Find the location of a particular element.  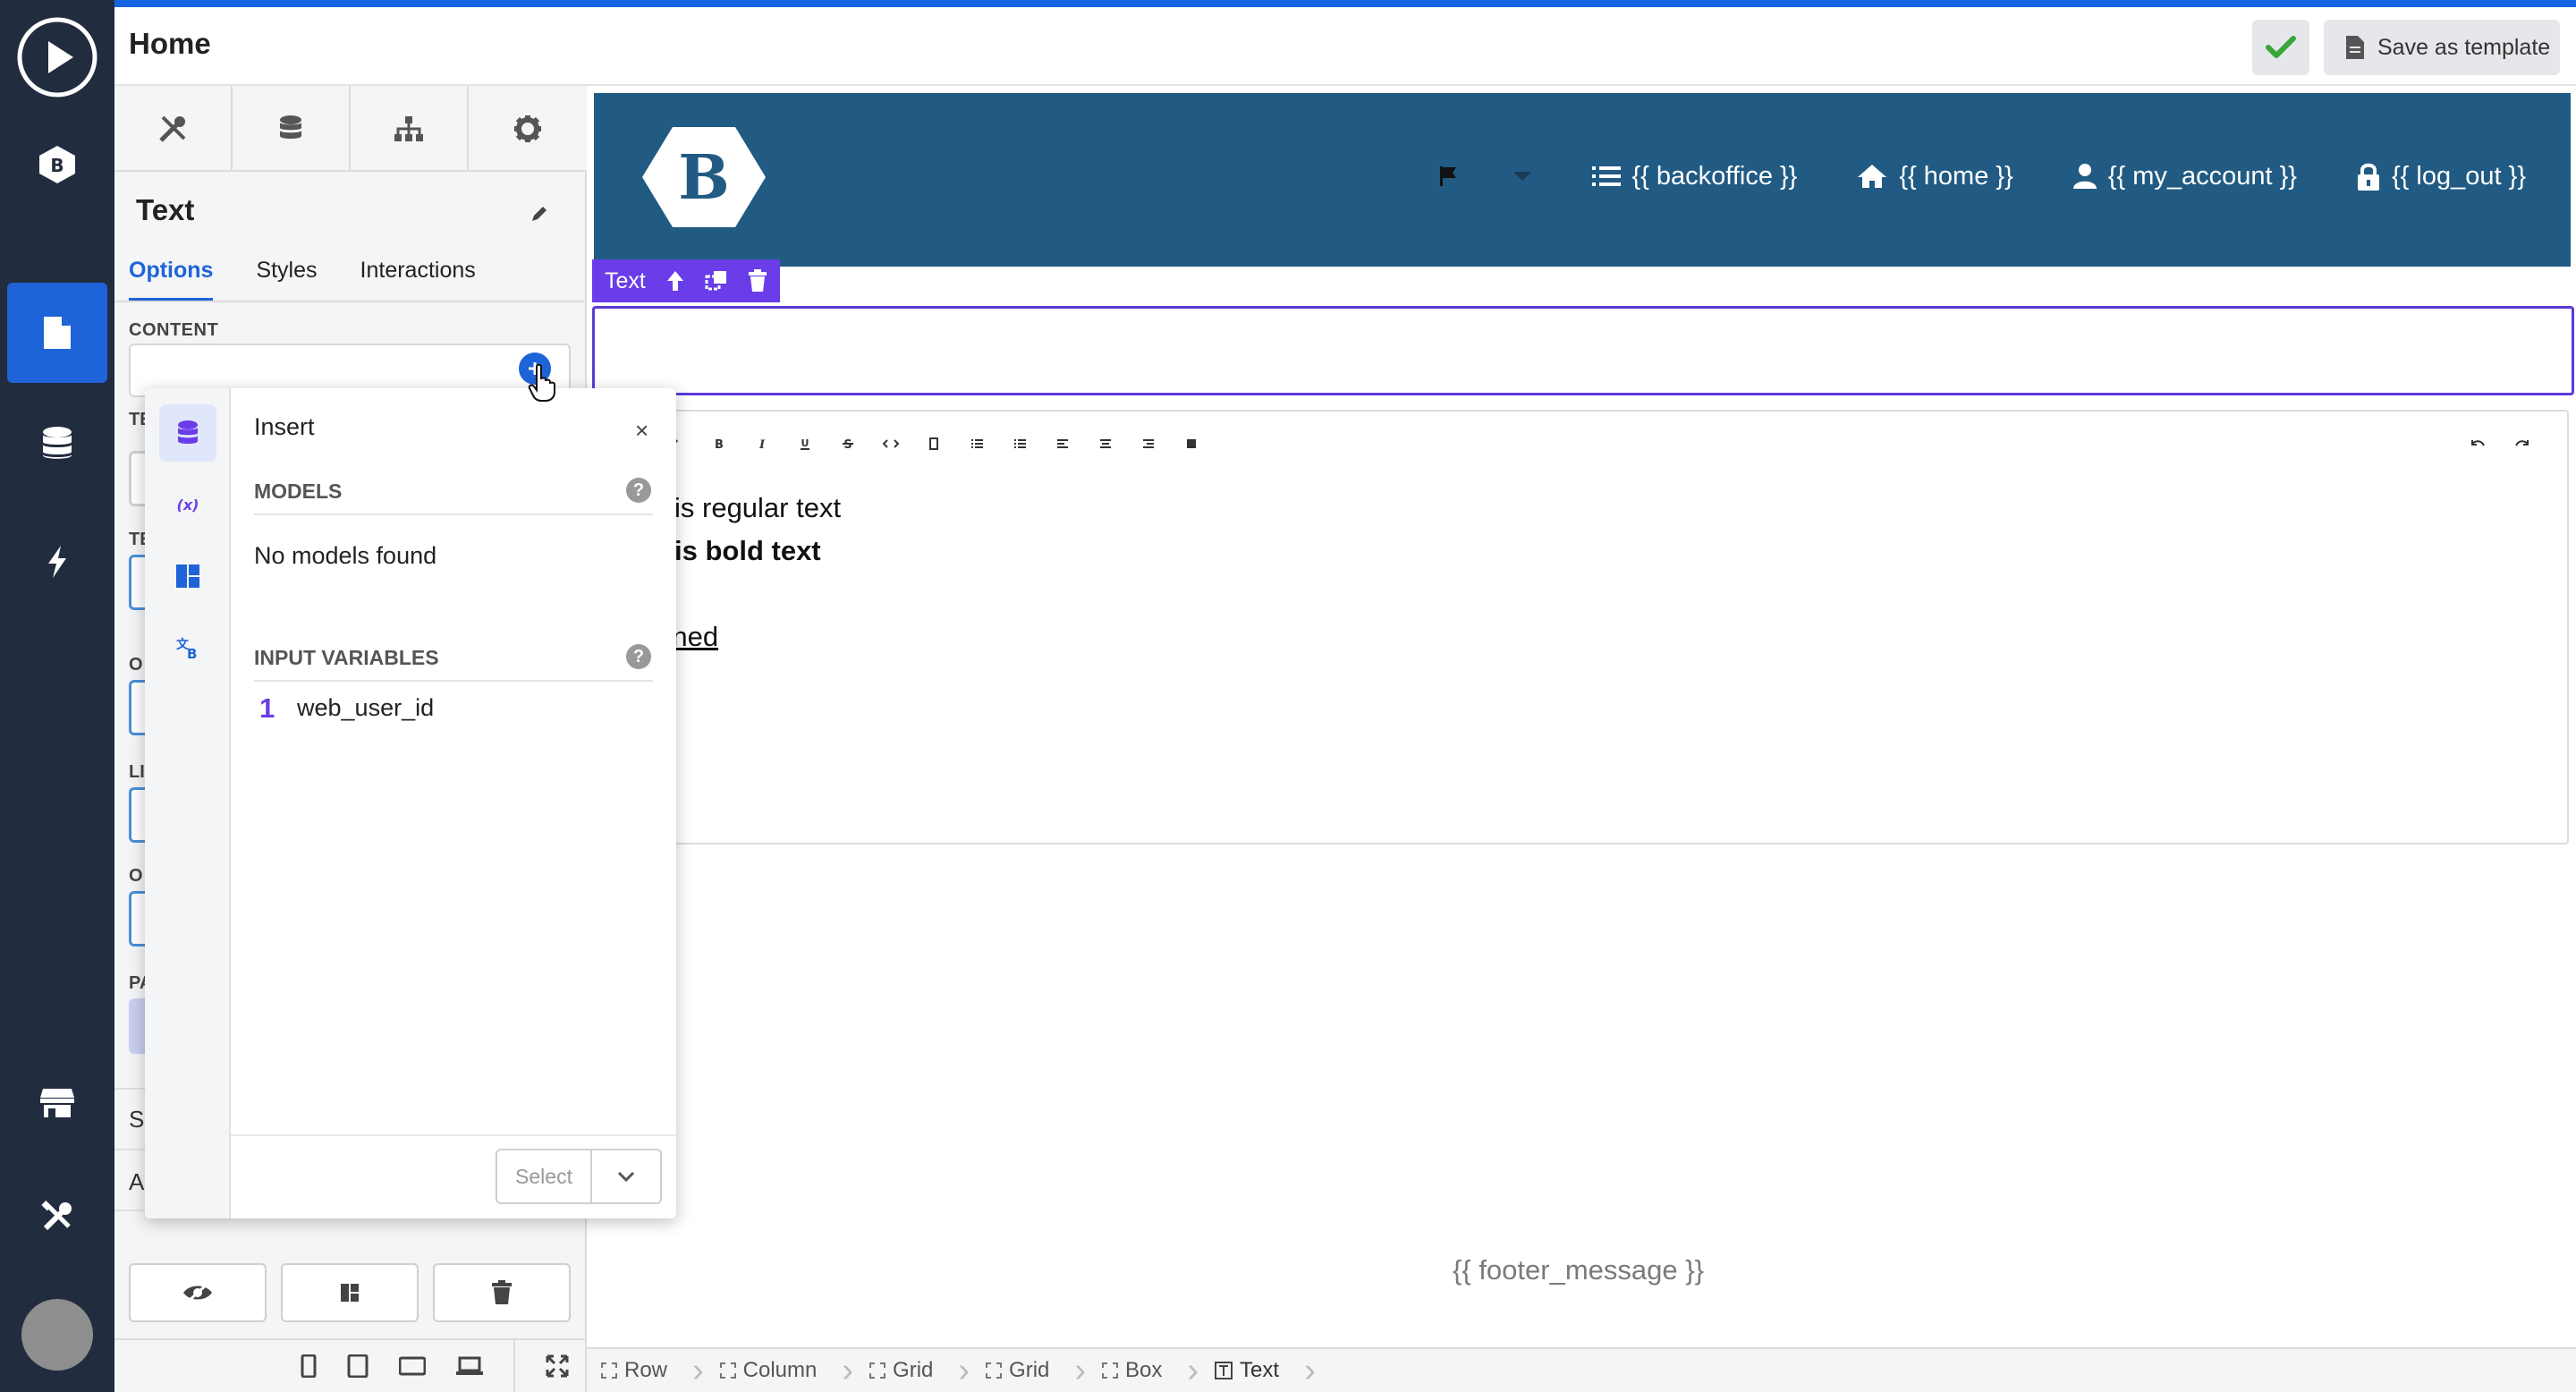

lock-icon is located at coordinates (2368, 177).